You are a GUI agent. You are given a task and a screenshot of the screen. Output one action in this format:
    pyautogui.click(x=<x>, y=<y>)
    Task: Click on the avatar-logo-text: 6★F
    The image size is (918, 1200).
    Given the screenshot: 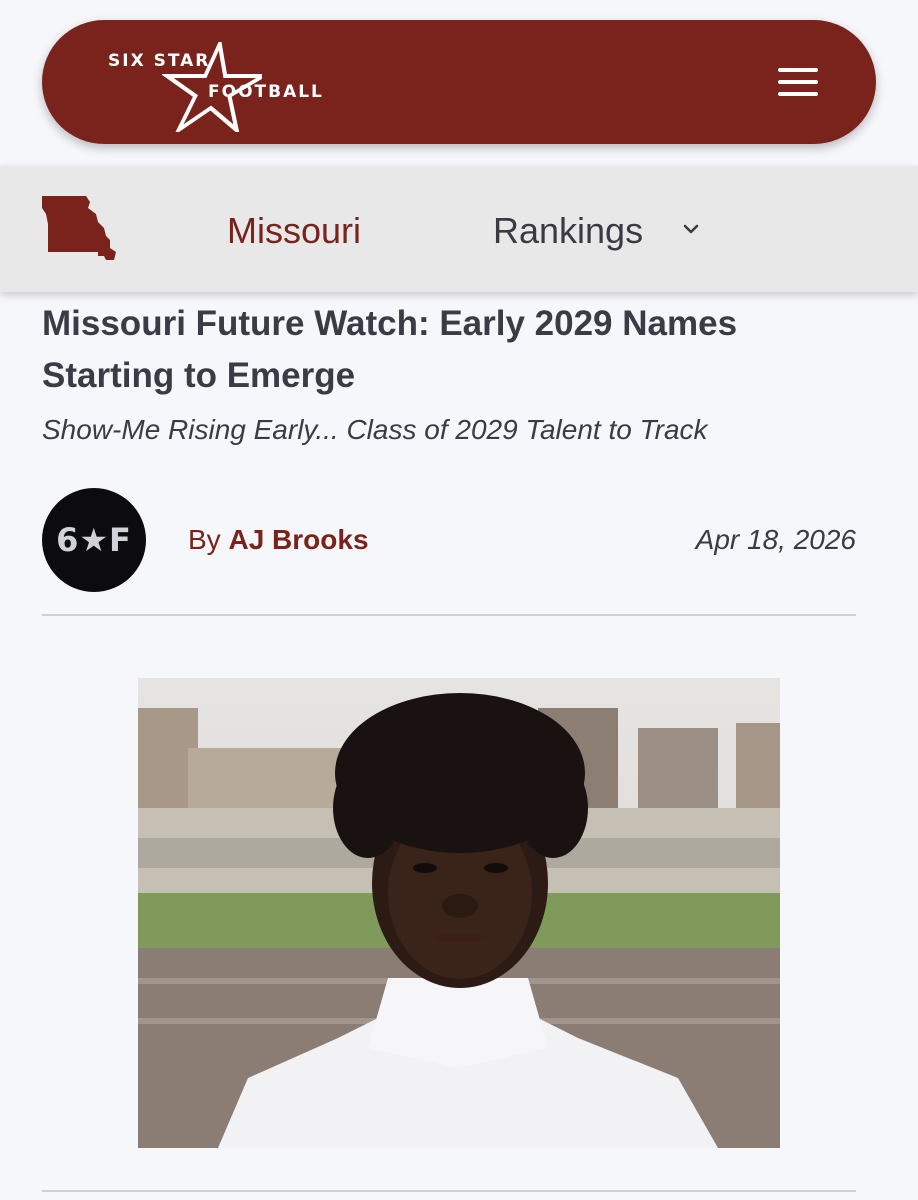 What is the action you would take?
    pyautogui.click(x=94, y=540)
    